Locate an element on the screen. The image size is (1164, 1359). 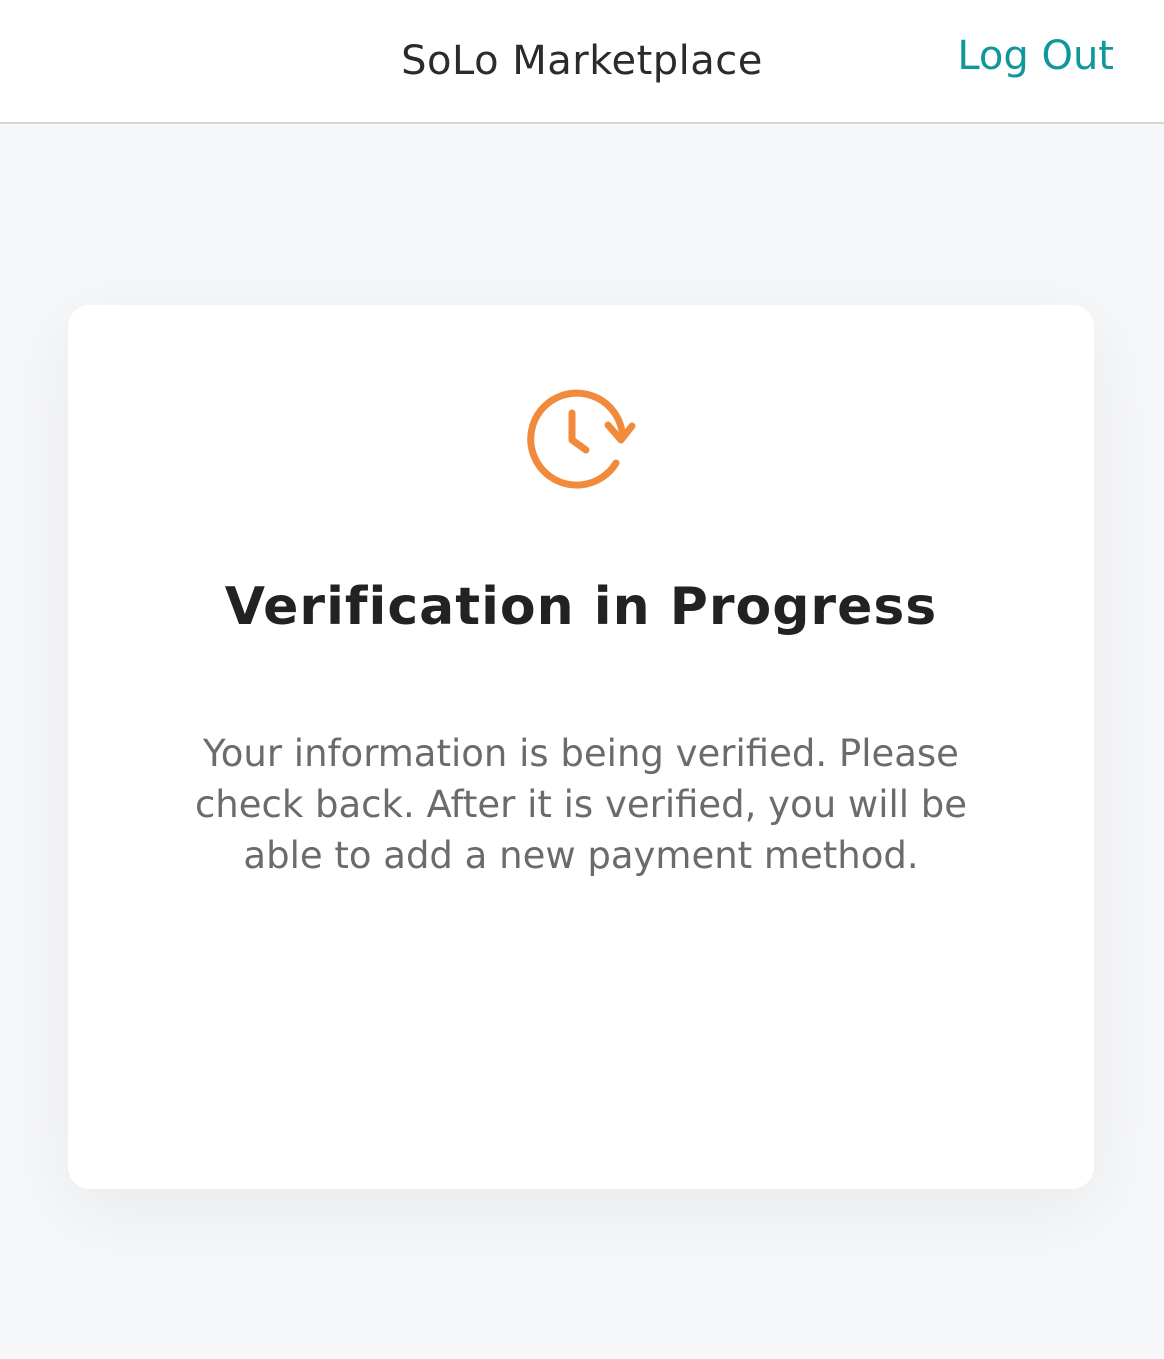
app-header: SoLo Marketplace Log Out is located at coordinates (582, 62).